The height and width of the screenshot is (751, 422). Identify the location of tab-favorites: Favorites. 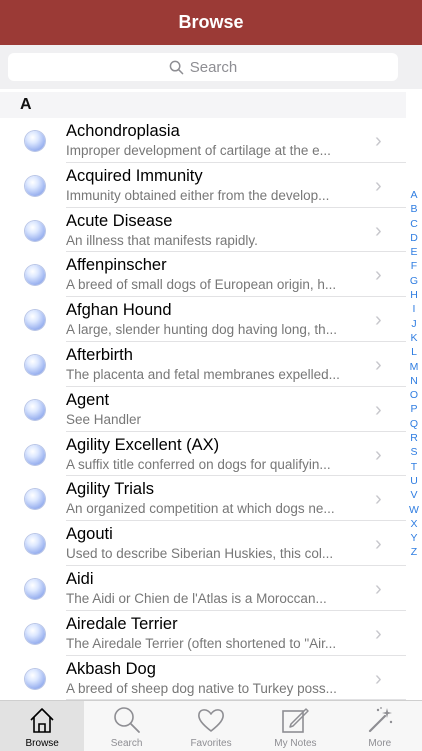
(211, 726).